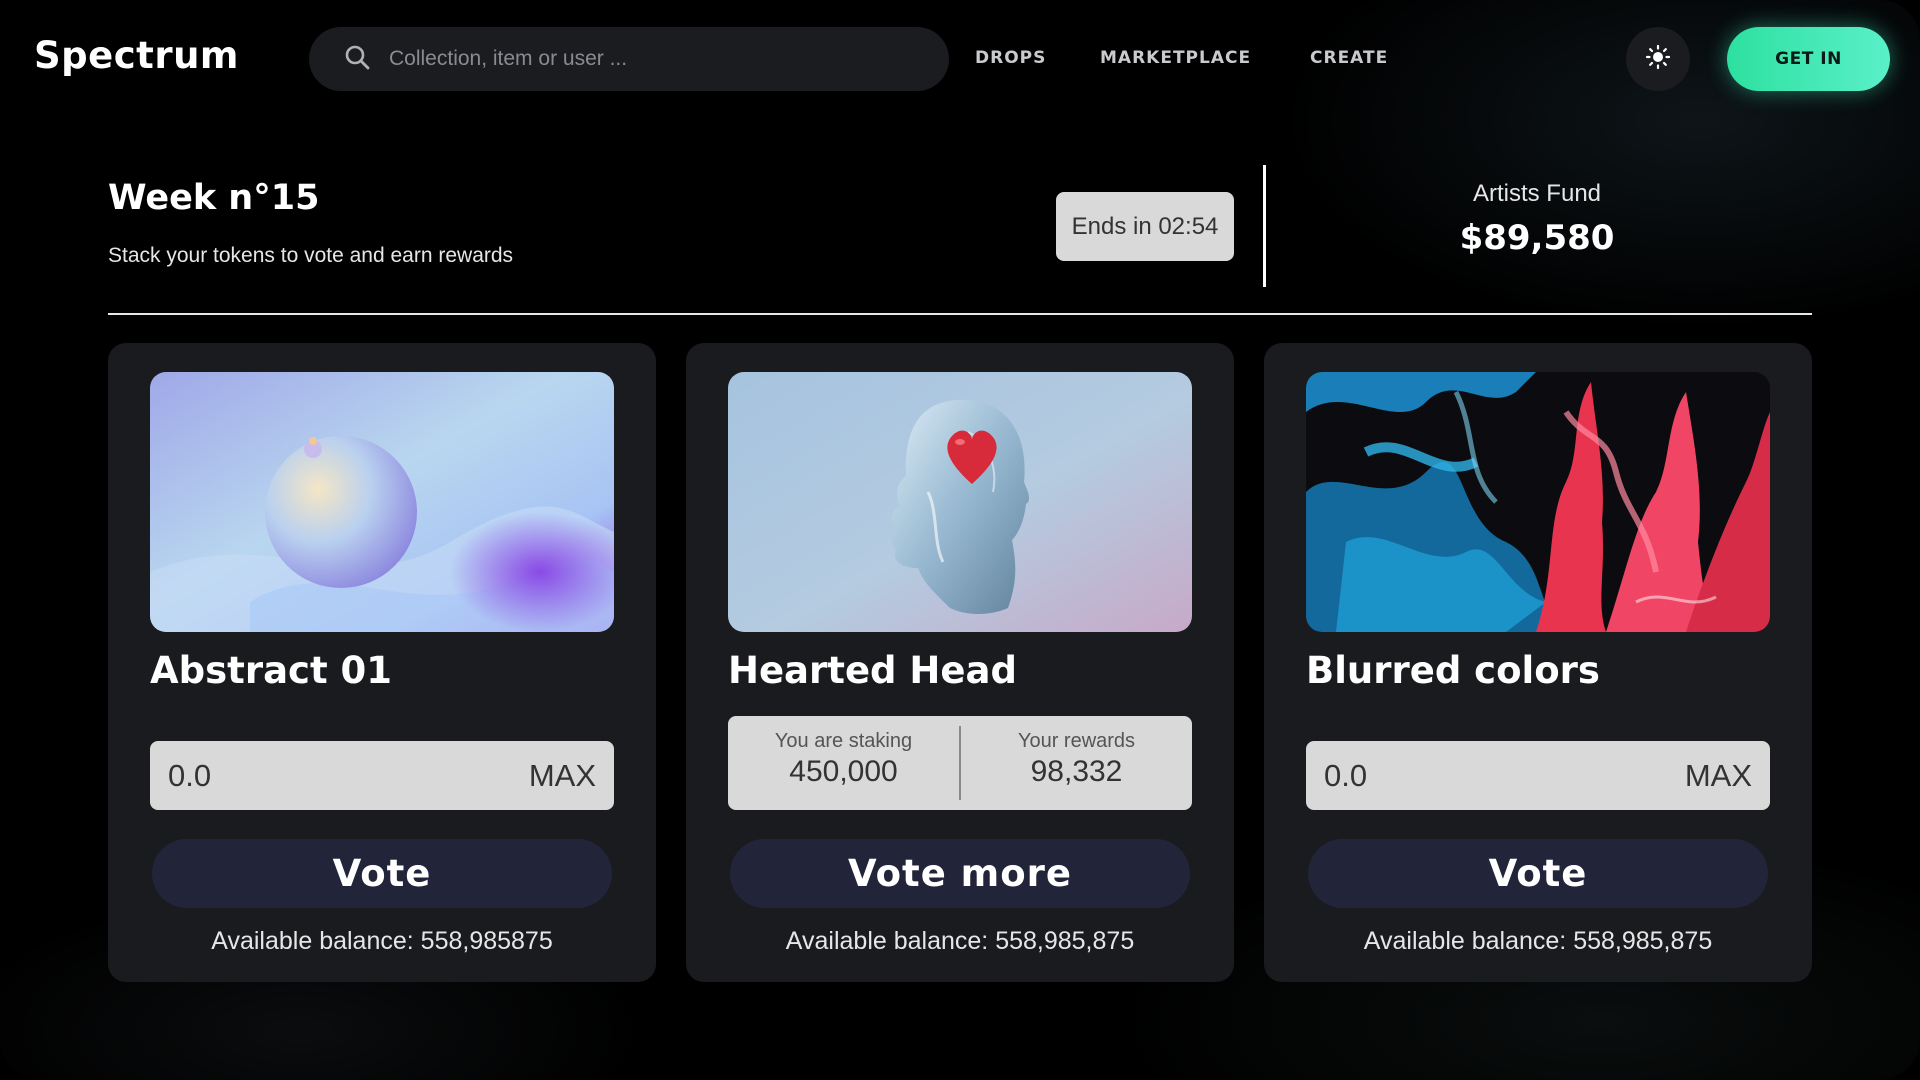 Image resolution: width=1920 pixels, height=1080 pixels. What do you see at coordinates (1175, 58) in the screenshot?
I see `nav-marketplace: MARKETPLACE` at bounding box center [1175, 58].